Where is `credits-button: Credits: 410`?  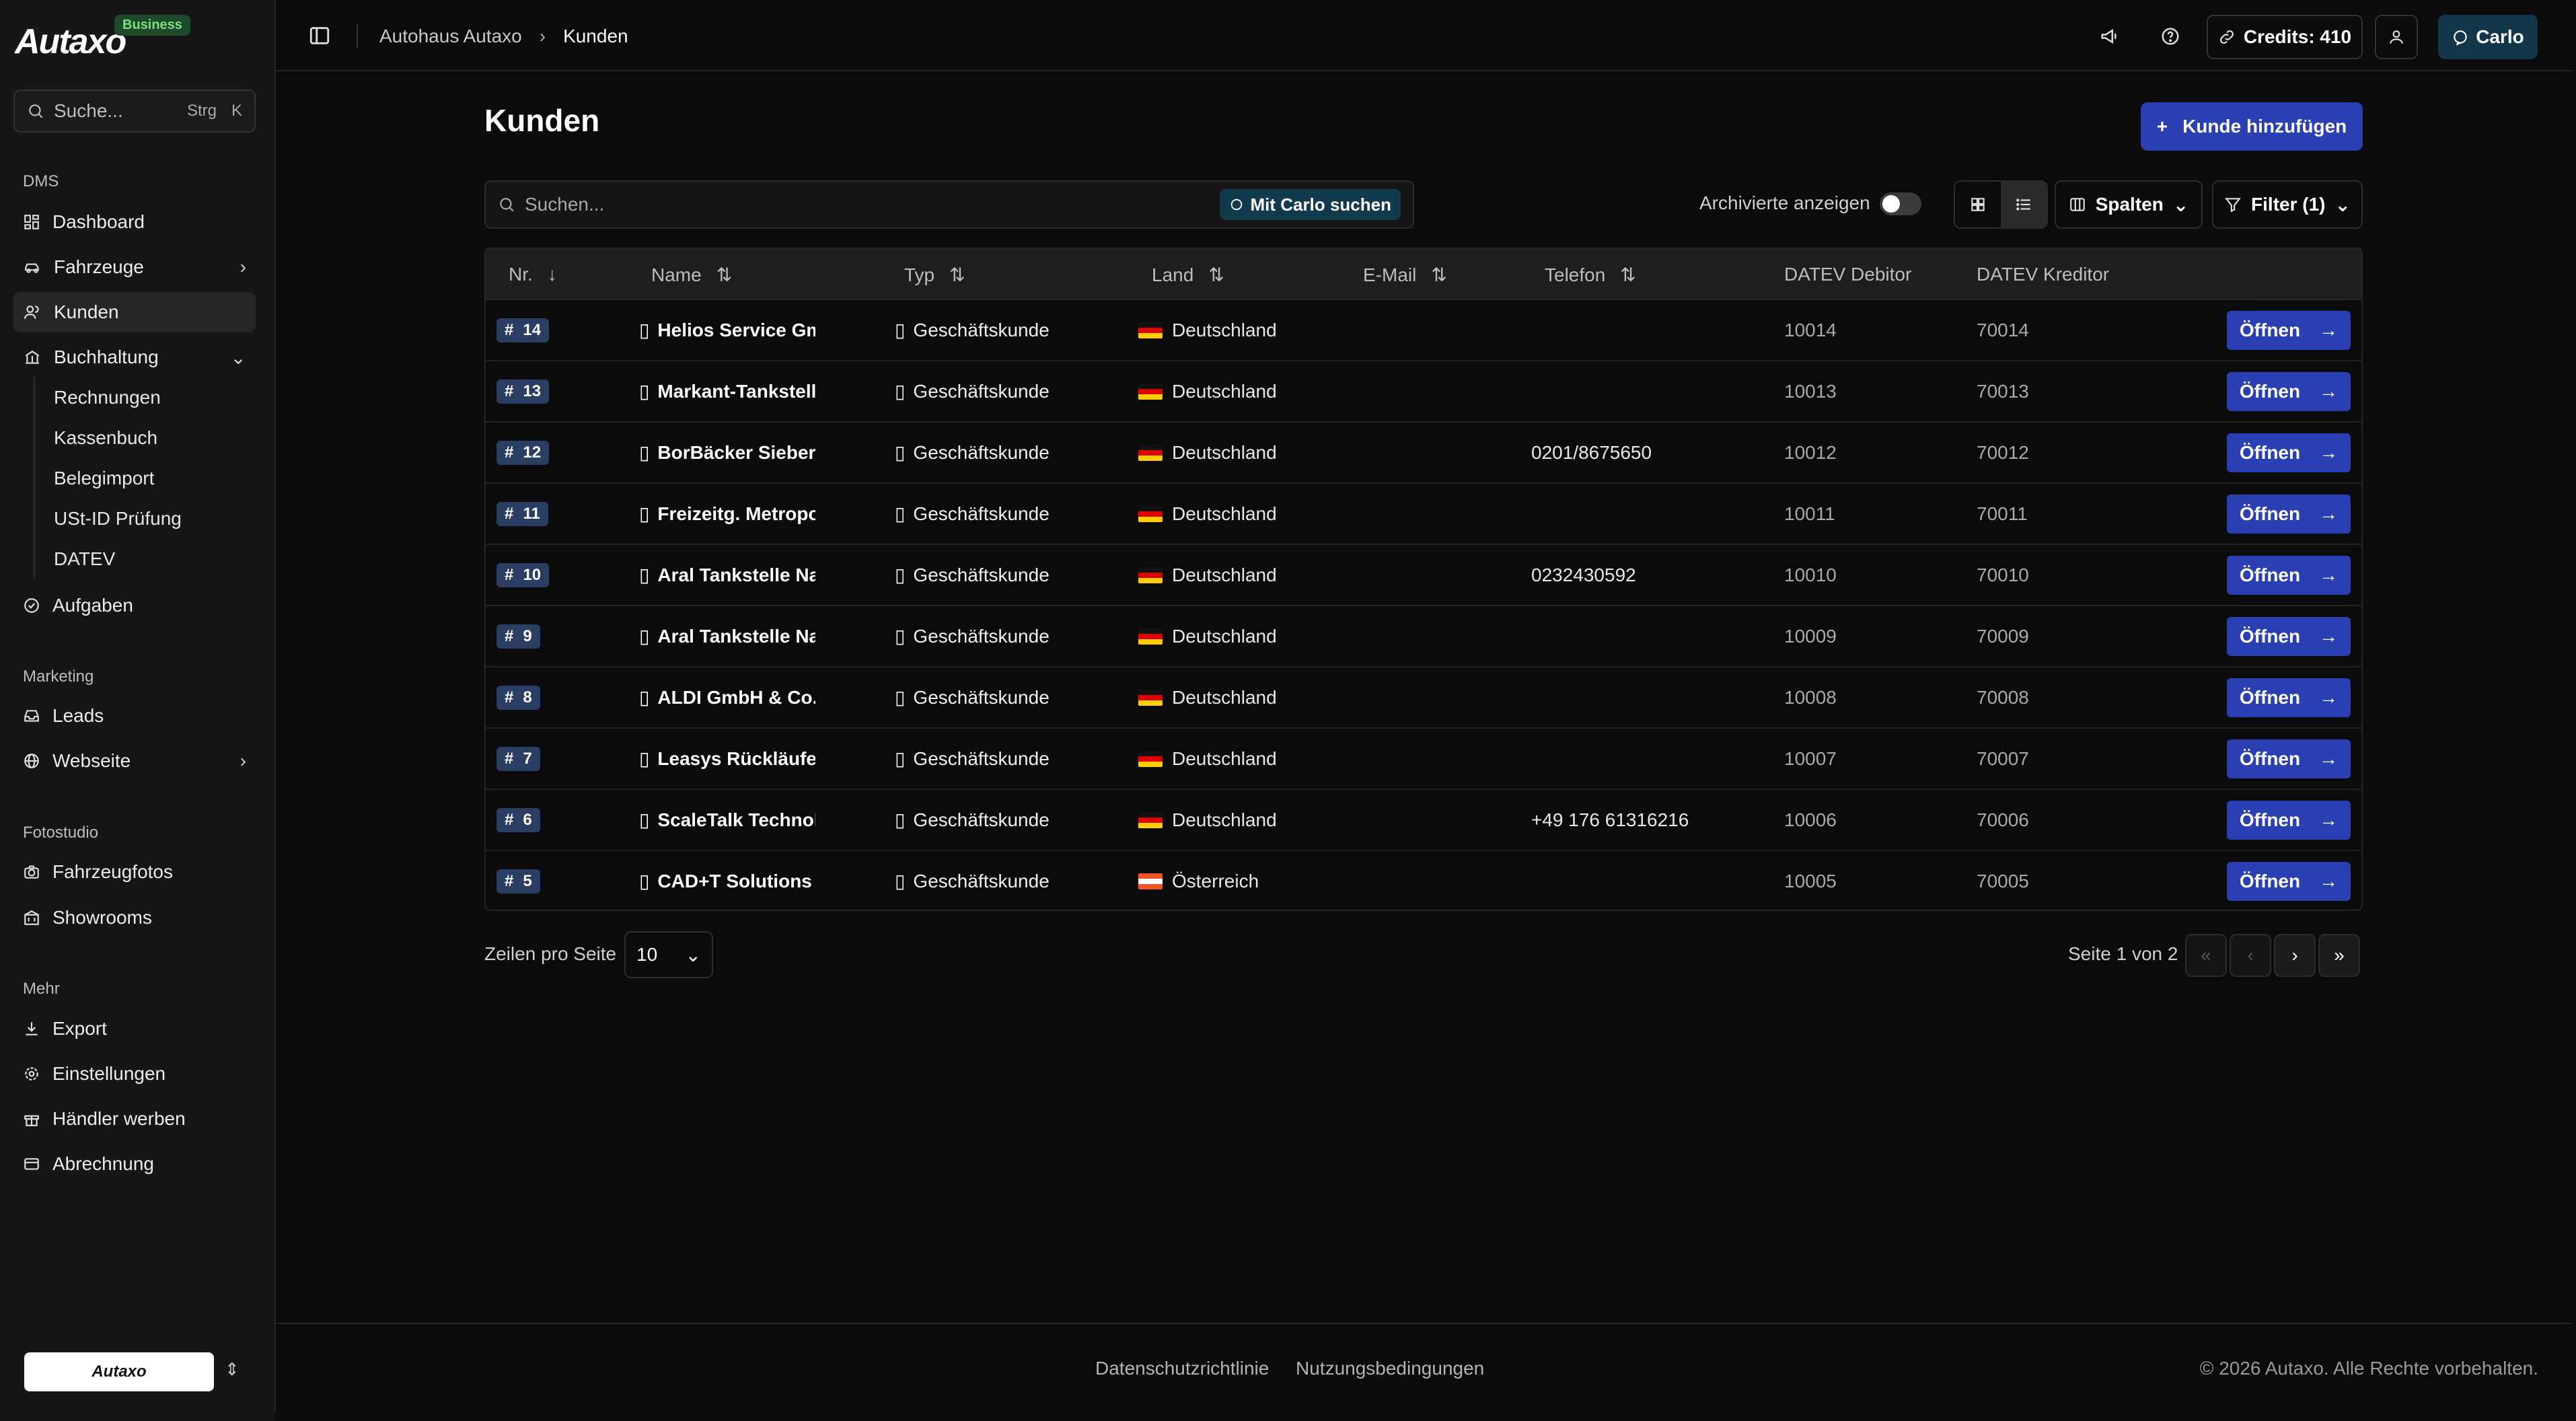
credits-button: Credits: 410 is located at coordinates (2285, 37).